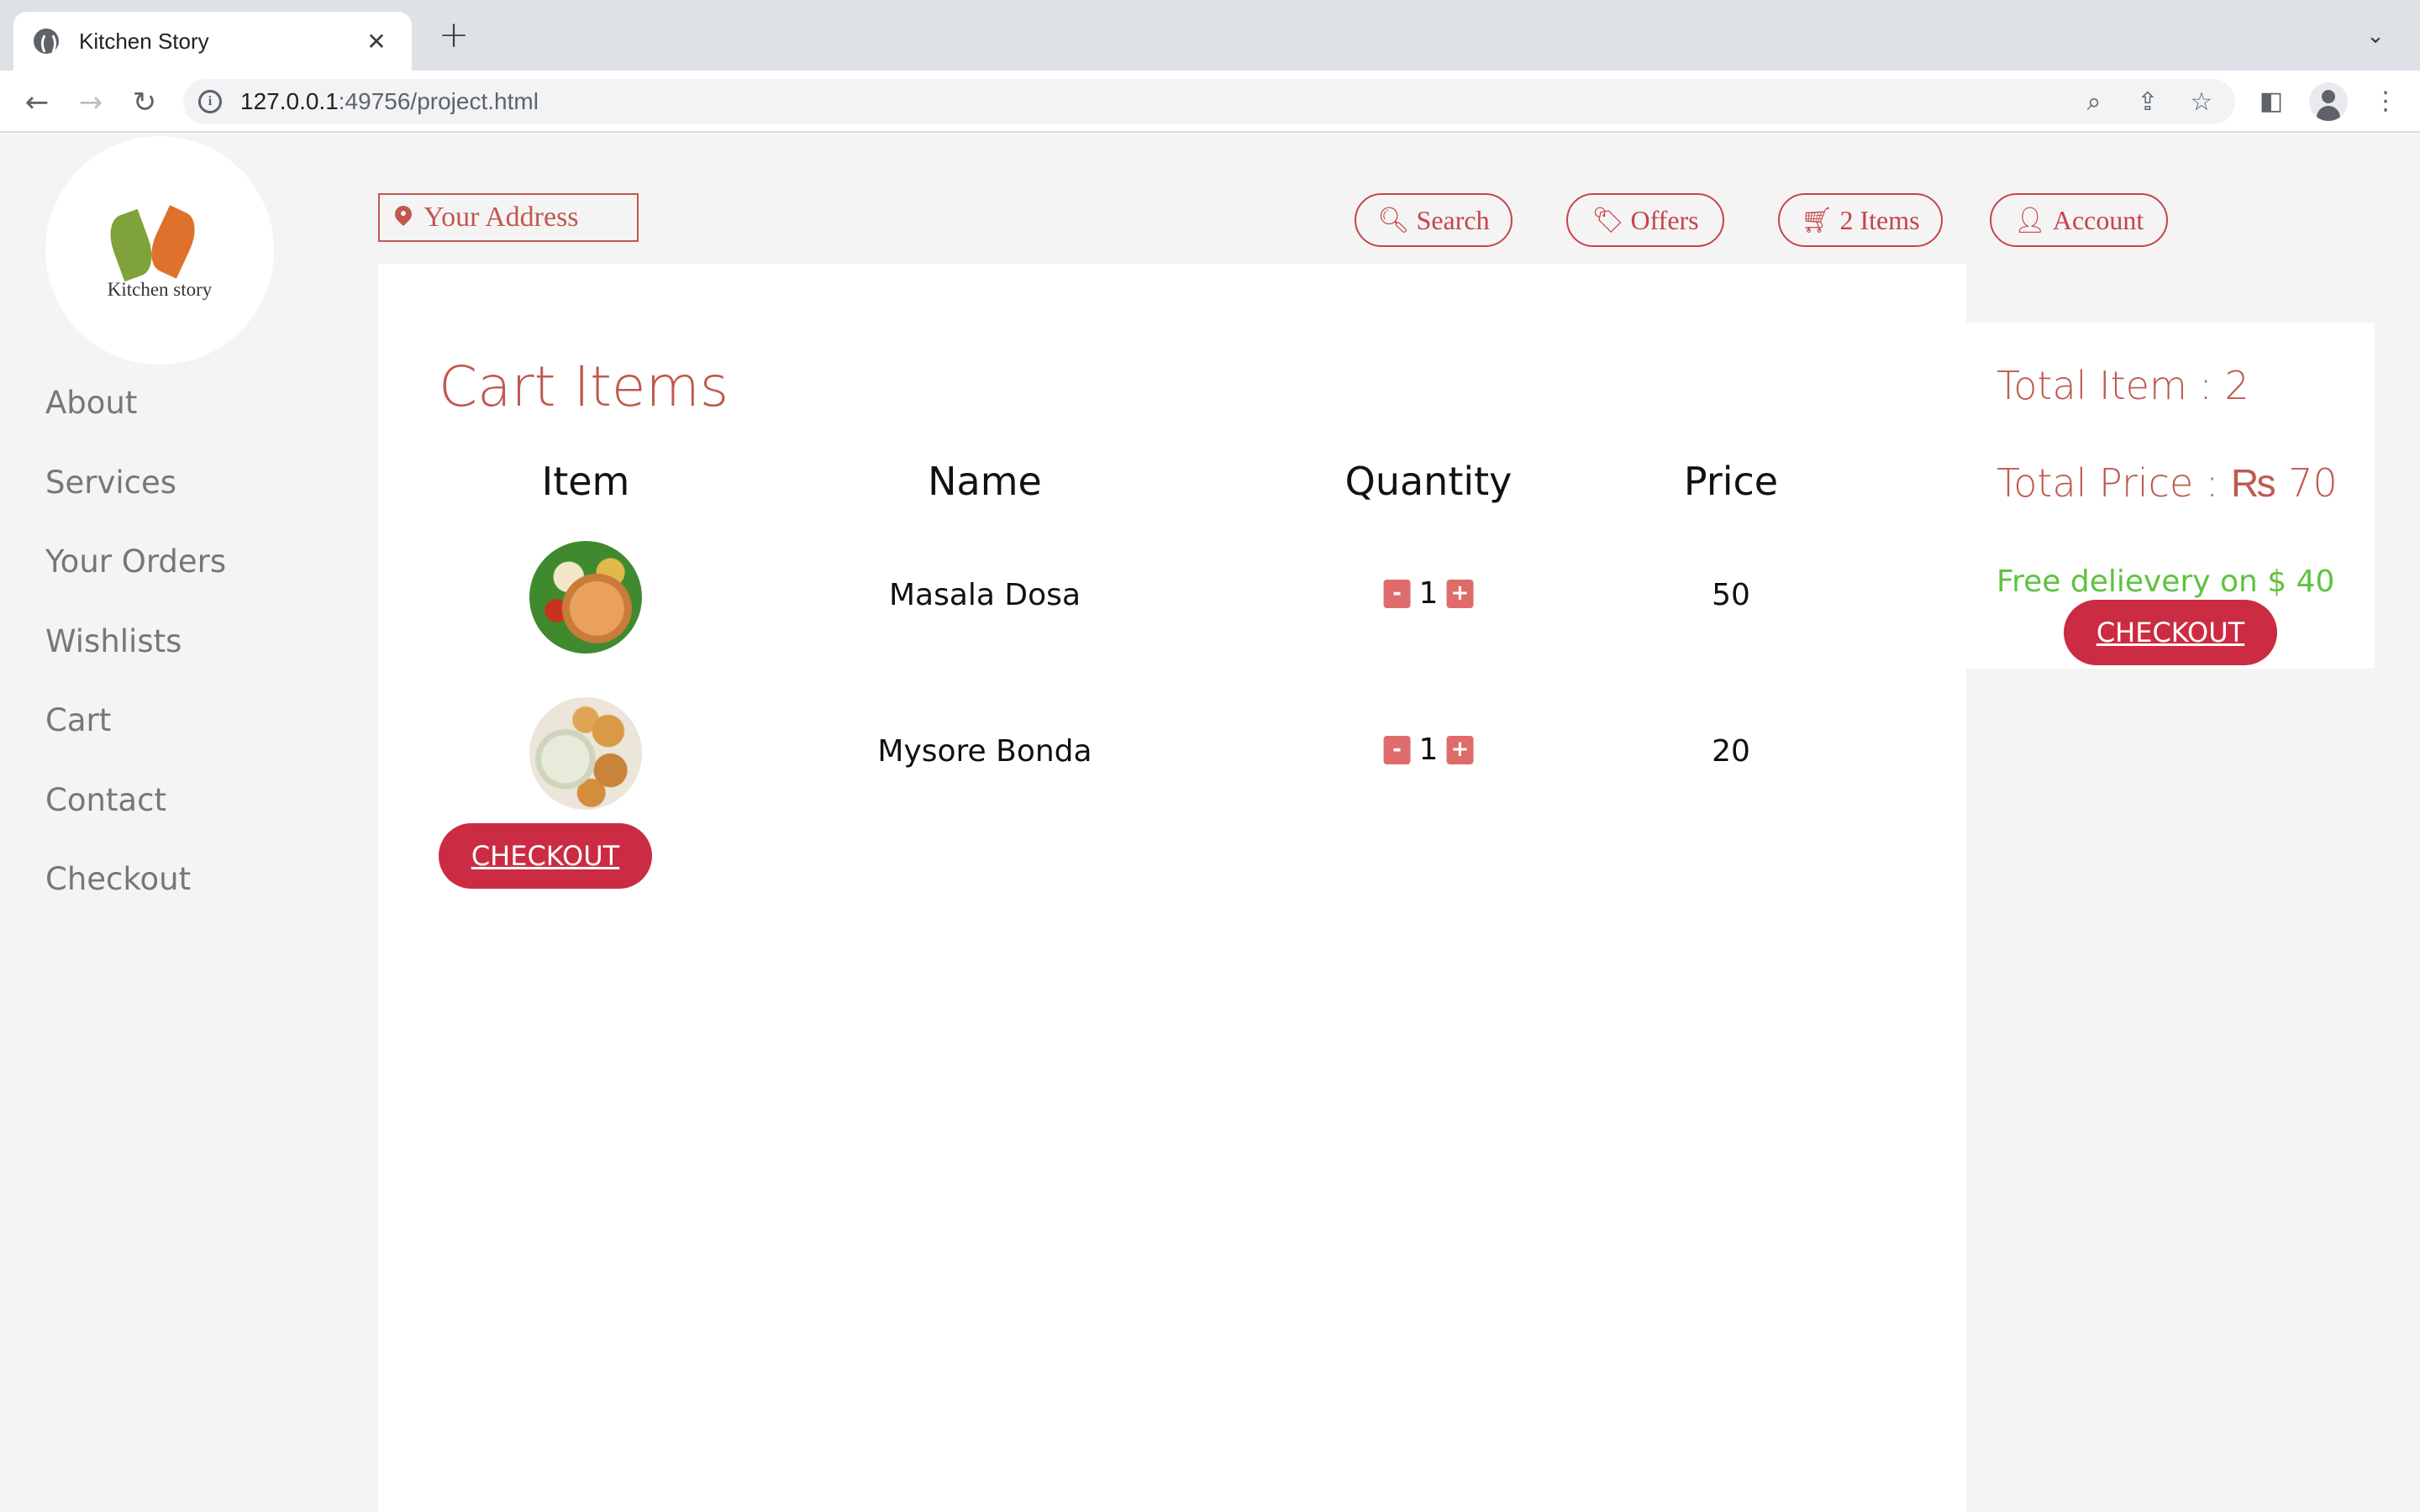 This screenshot has height=1512, width=2420. What do you see at coordinates (135, 901) in the screenshot?
I see `sidebar-item-checkout: Checkout` at bounding box center [135, 901].